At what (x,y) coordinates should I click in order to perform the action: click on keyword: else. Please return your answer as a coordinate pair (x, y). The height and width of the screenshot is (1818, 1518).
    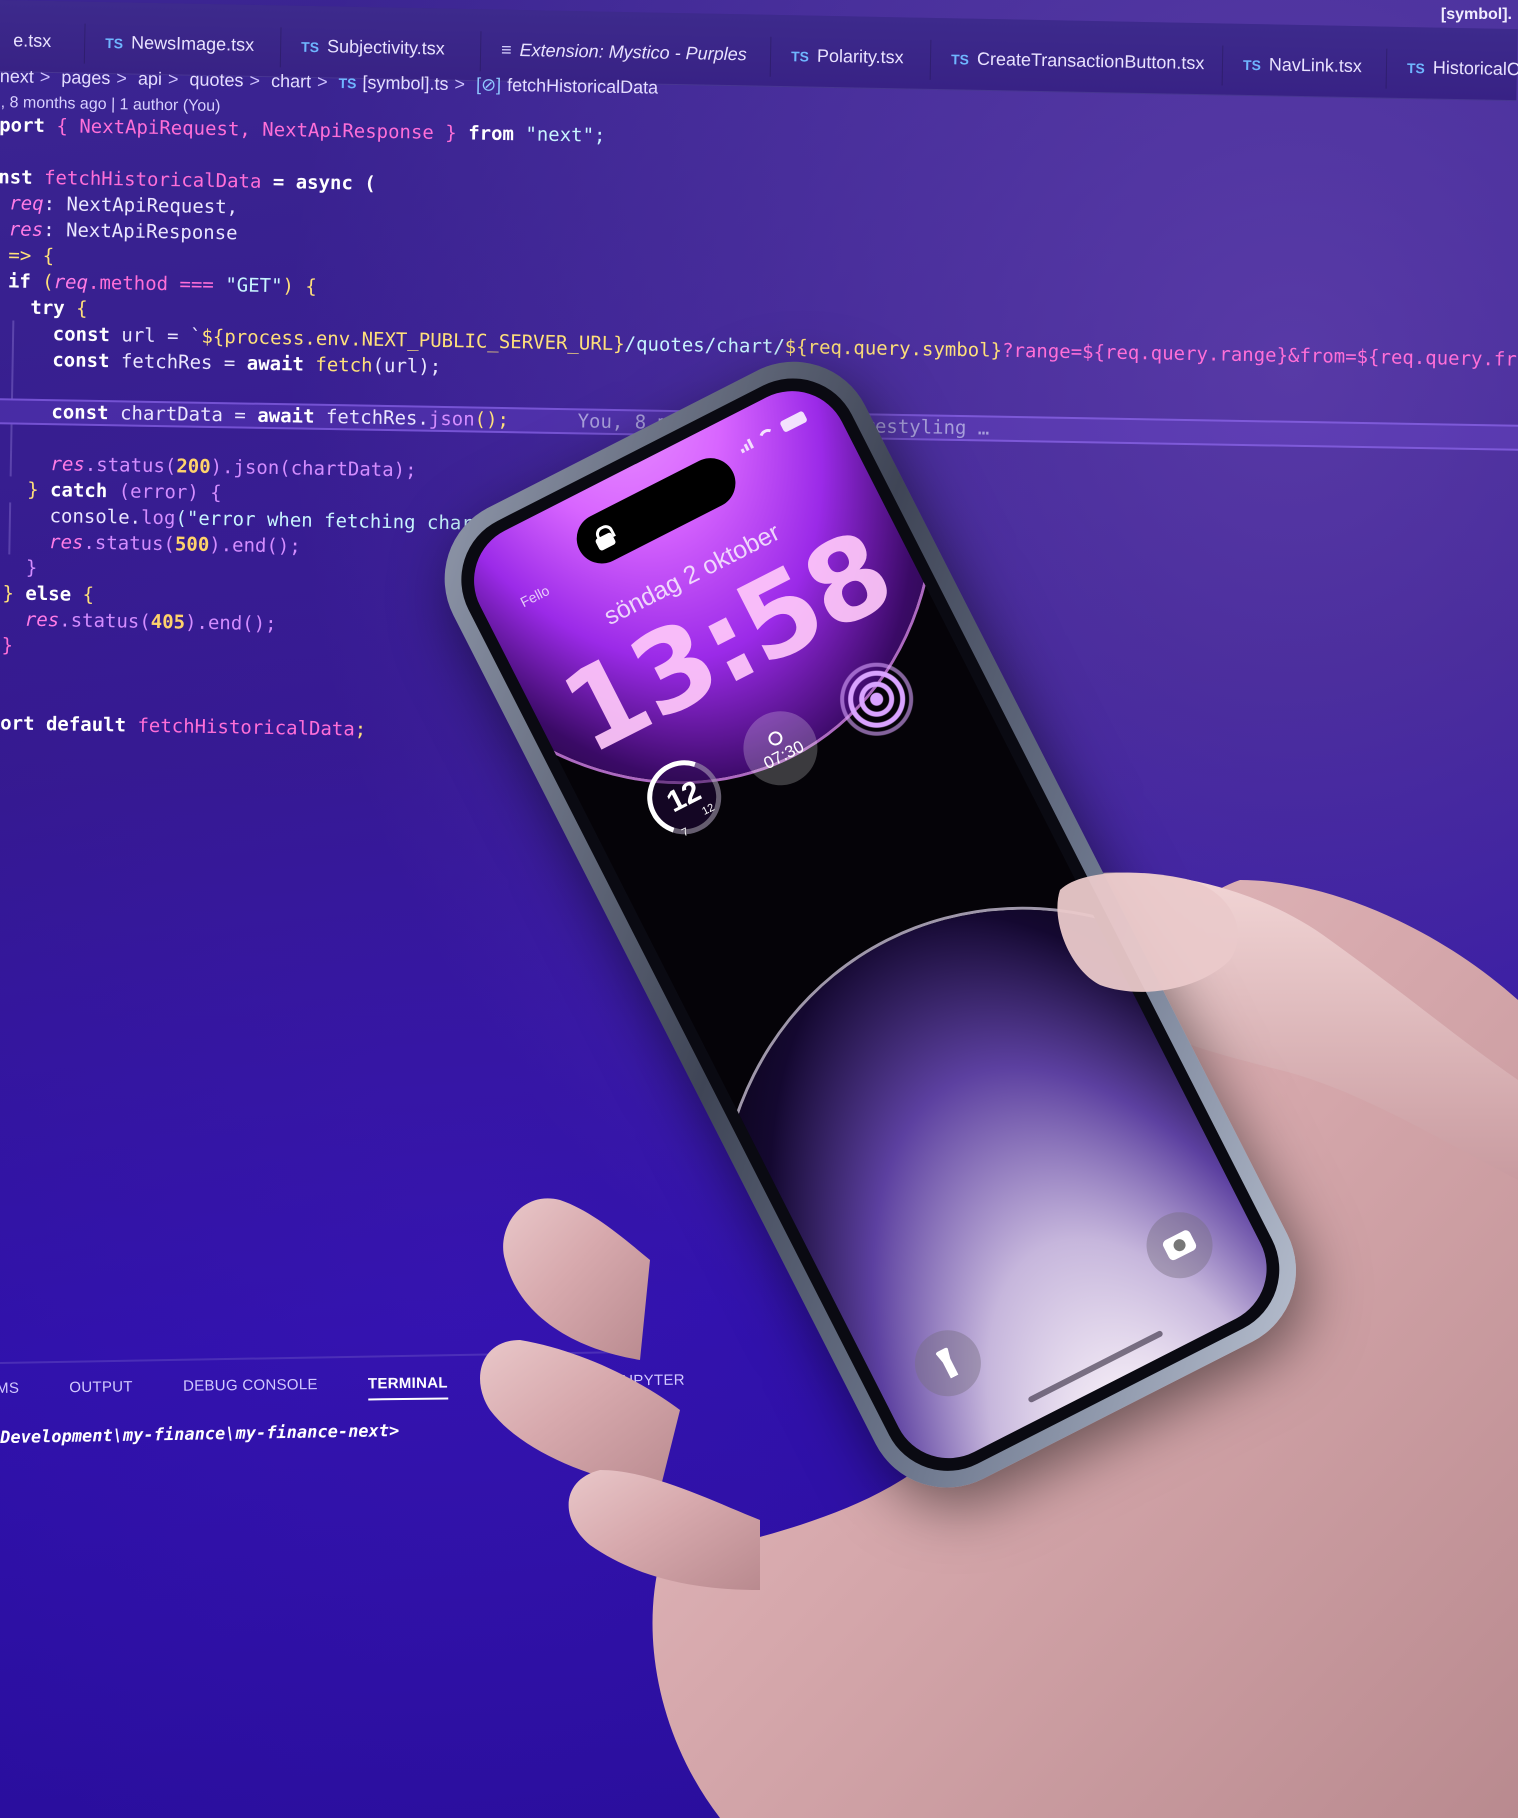
    Looking at the image, I should click on (48, 594).